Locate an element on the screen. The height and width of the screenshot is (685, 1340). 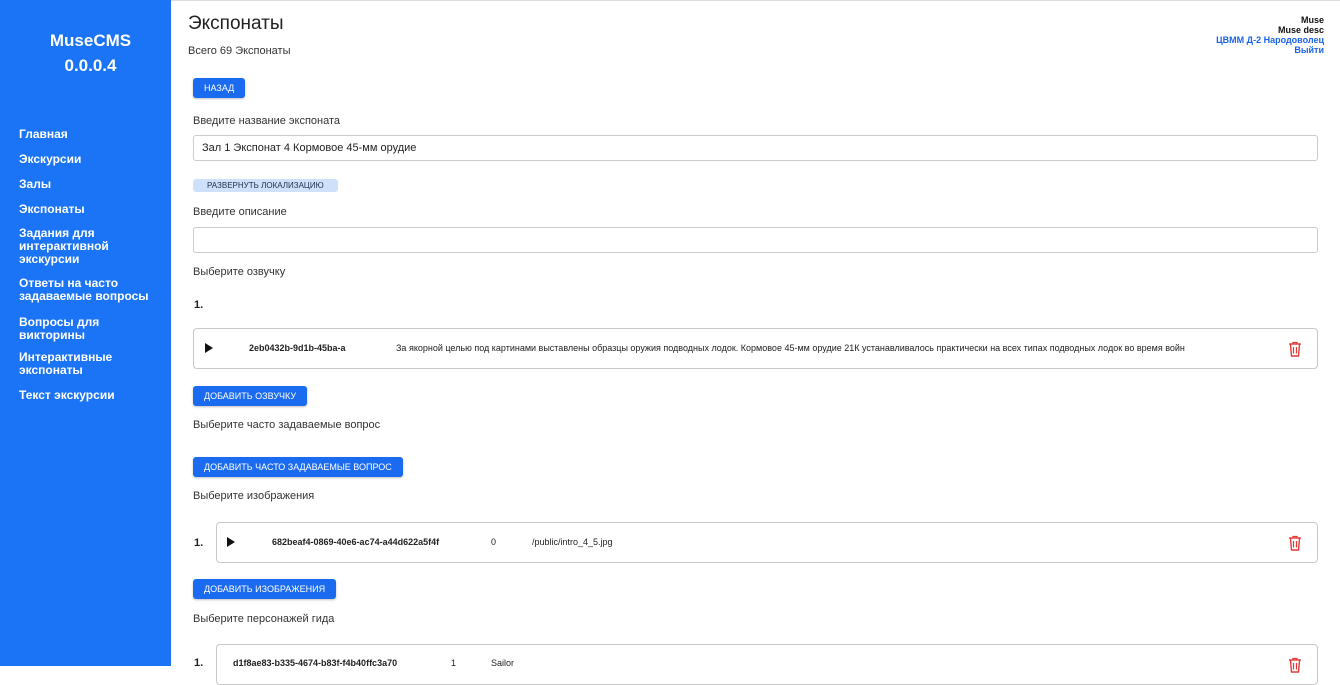
sidebar-item-exhibits: Экспонаты is located at coordinates (91, 209).